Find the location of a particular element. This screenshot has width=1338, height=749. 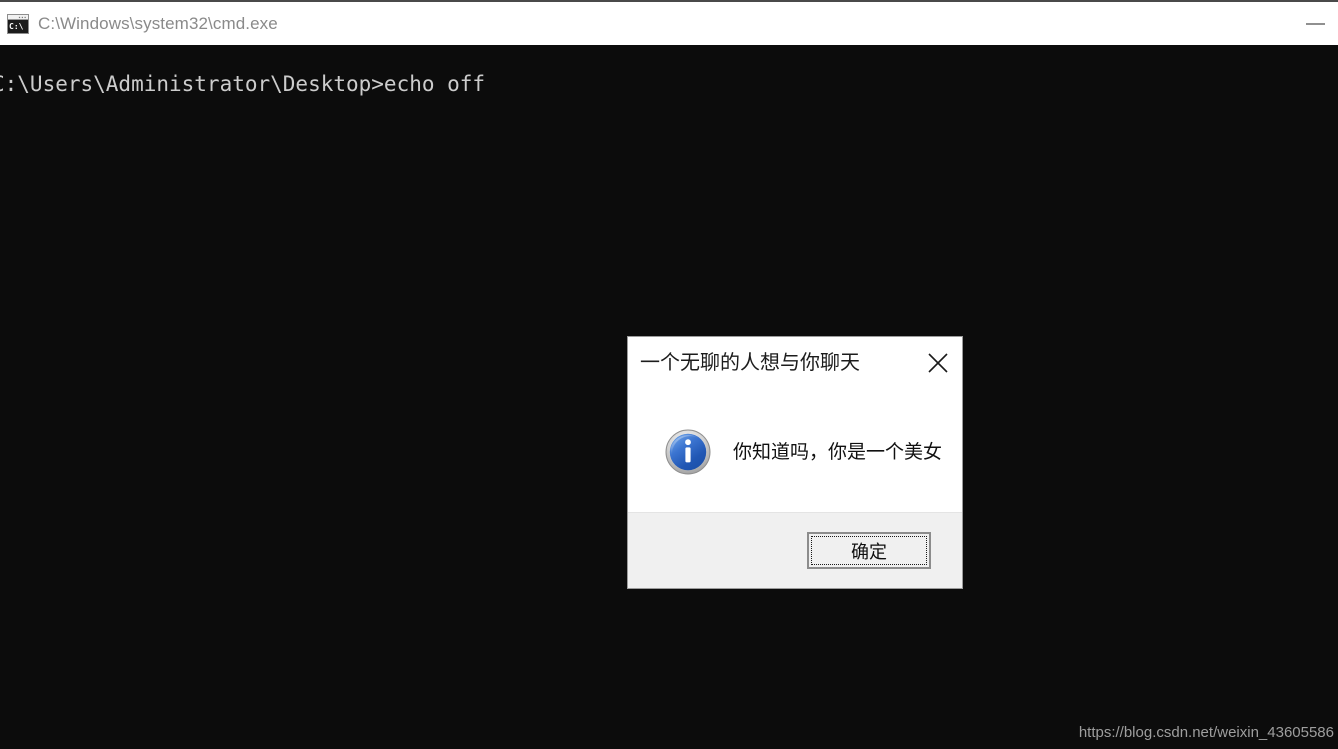

dialog-title-text: 一个无聊的人想与你聊天 is located at coordinates (750, 362).